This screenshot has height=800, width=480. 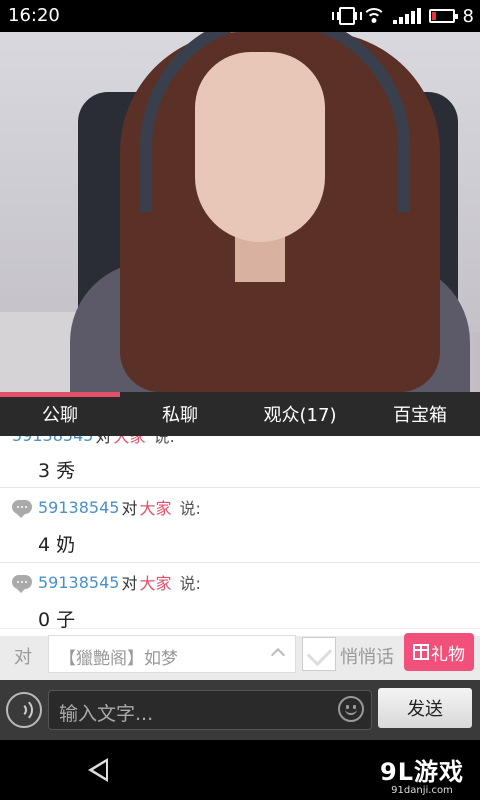 I want to click on chat-tabs: 公聊 私聊 观众(17) 百宝箱, so click(x=240, y=414).